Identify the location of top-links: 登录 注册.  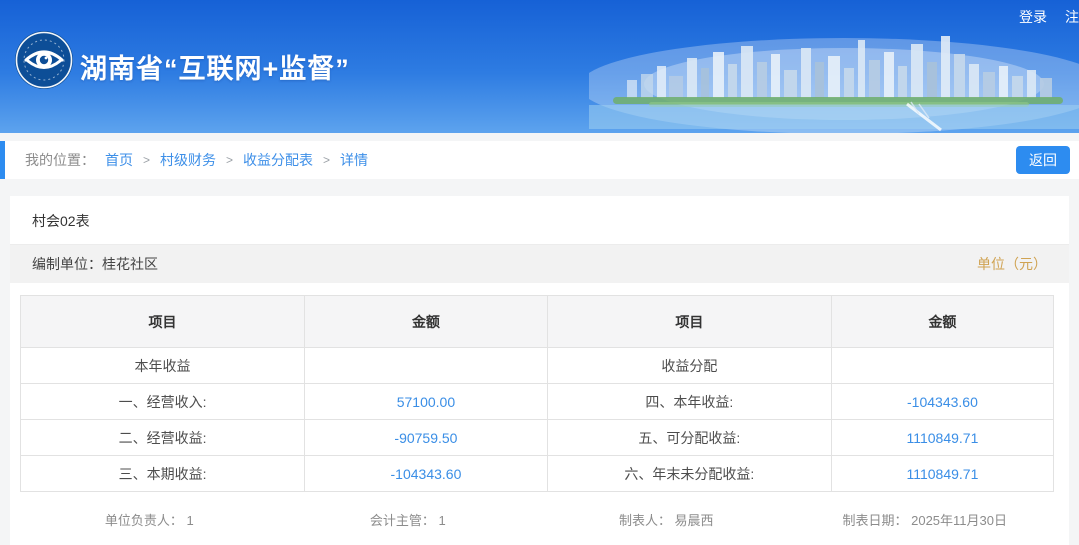
(1049, 17).